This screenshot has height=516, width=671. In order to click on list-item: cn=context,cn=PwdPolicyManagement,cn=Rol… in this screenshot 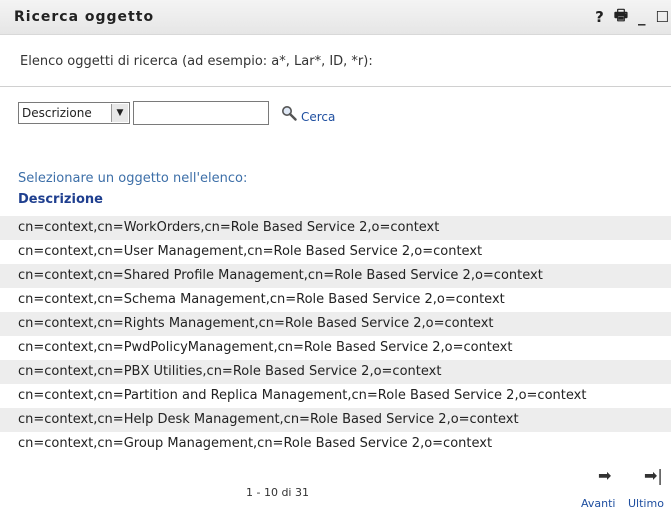, I will do `click(335, 348)`.